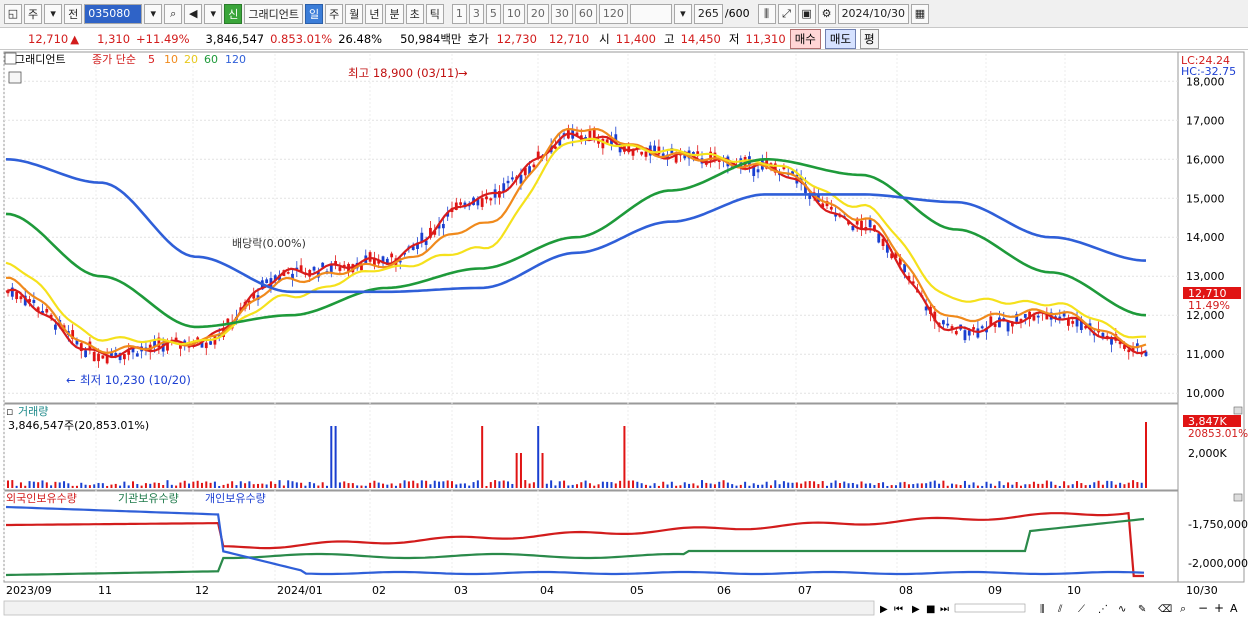  I want to click on price-y-tick-label: 13,000, so click(1205, 276).